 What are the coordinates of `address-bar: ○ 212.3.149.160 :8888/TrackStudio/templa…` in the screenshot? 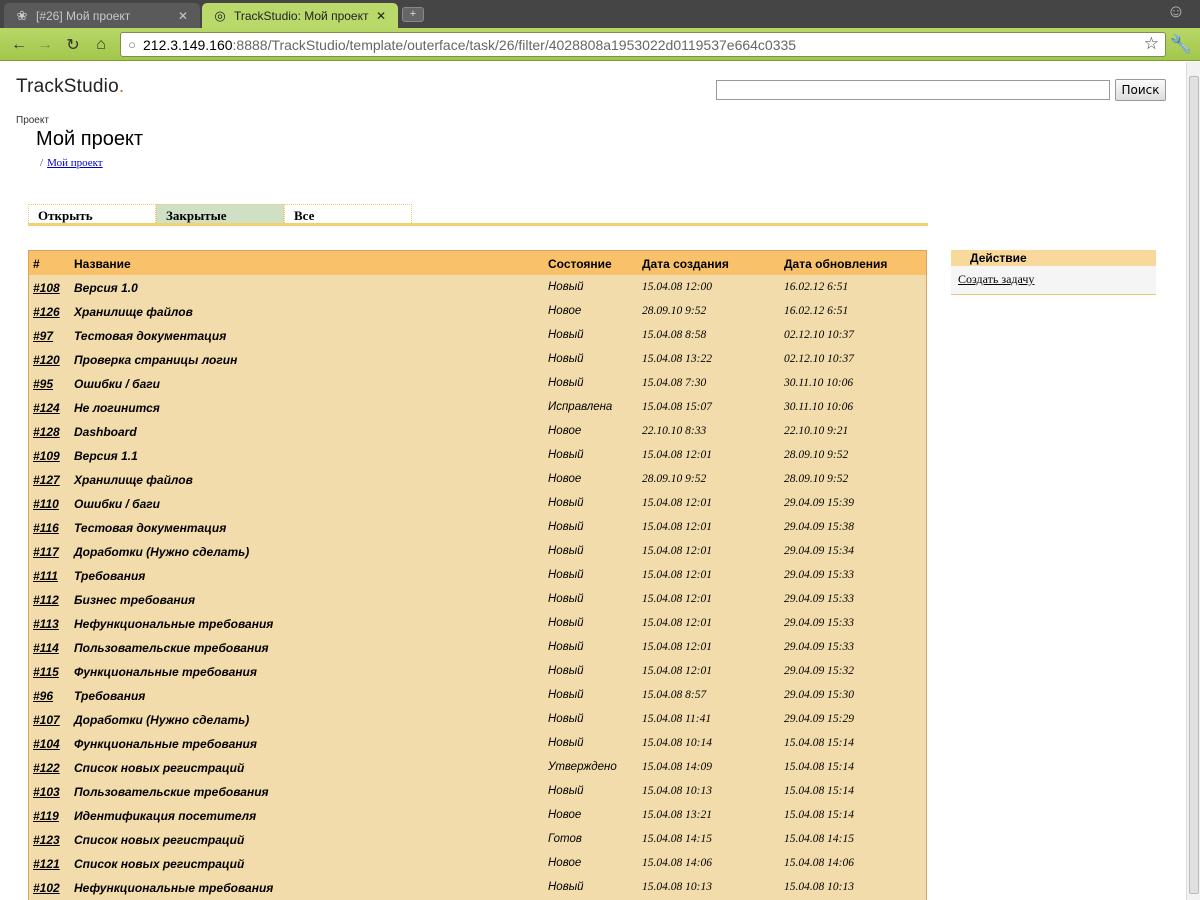 It's located at (643, 44).